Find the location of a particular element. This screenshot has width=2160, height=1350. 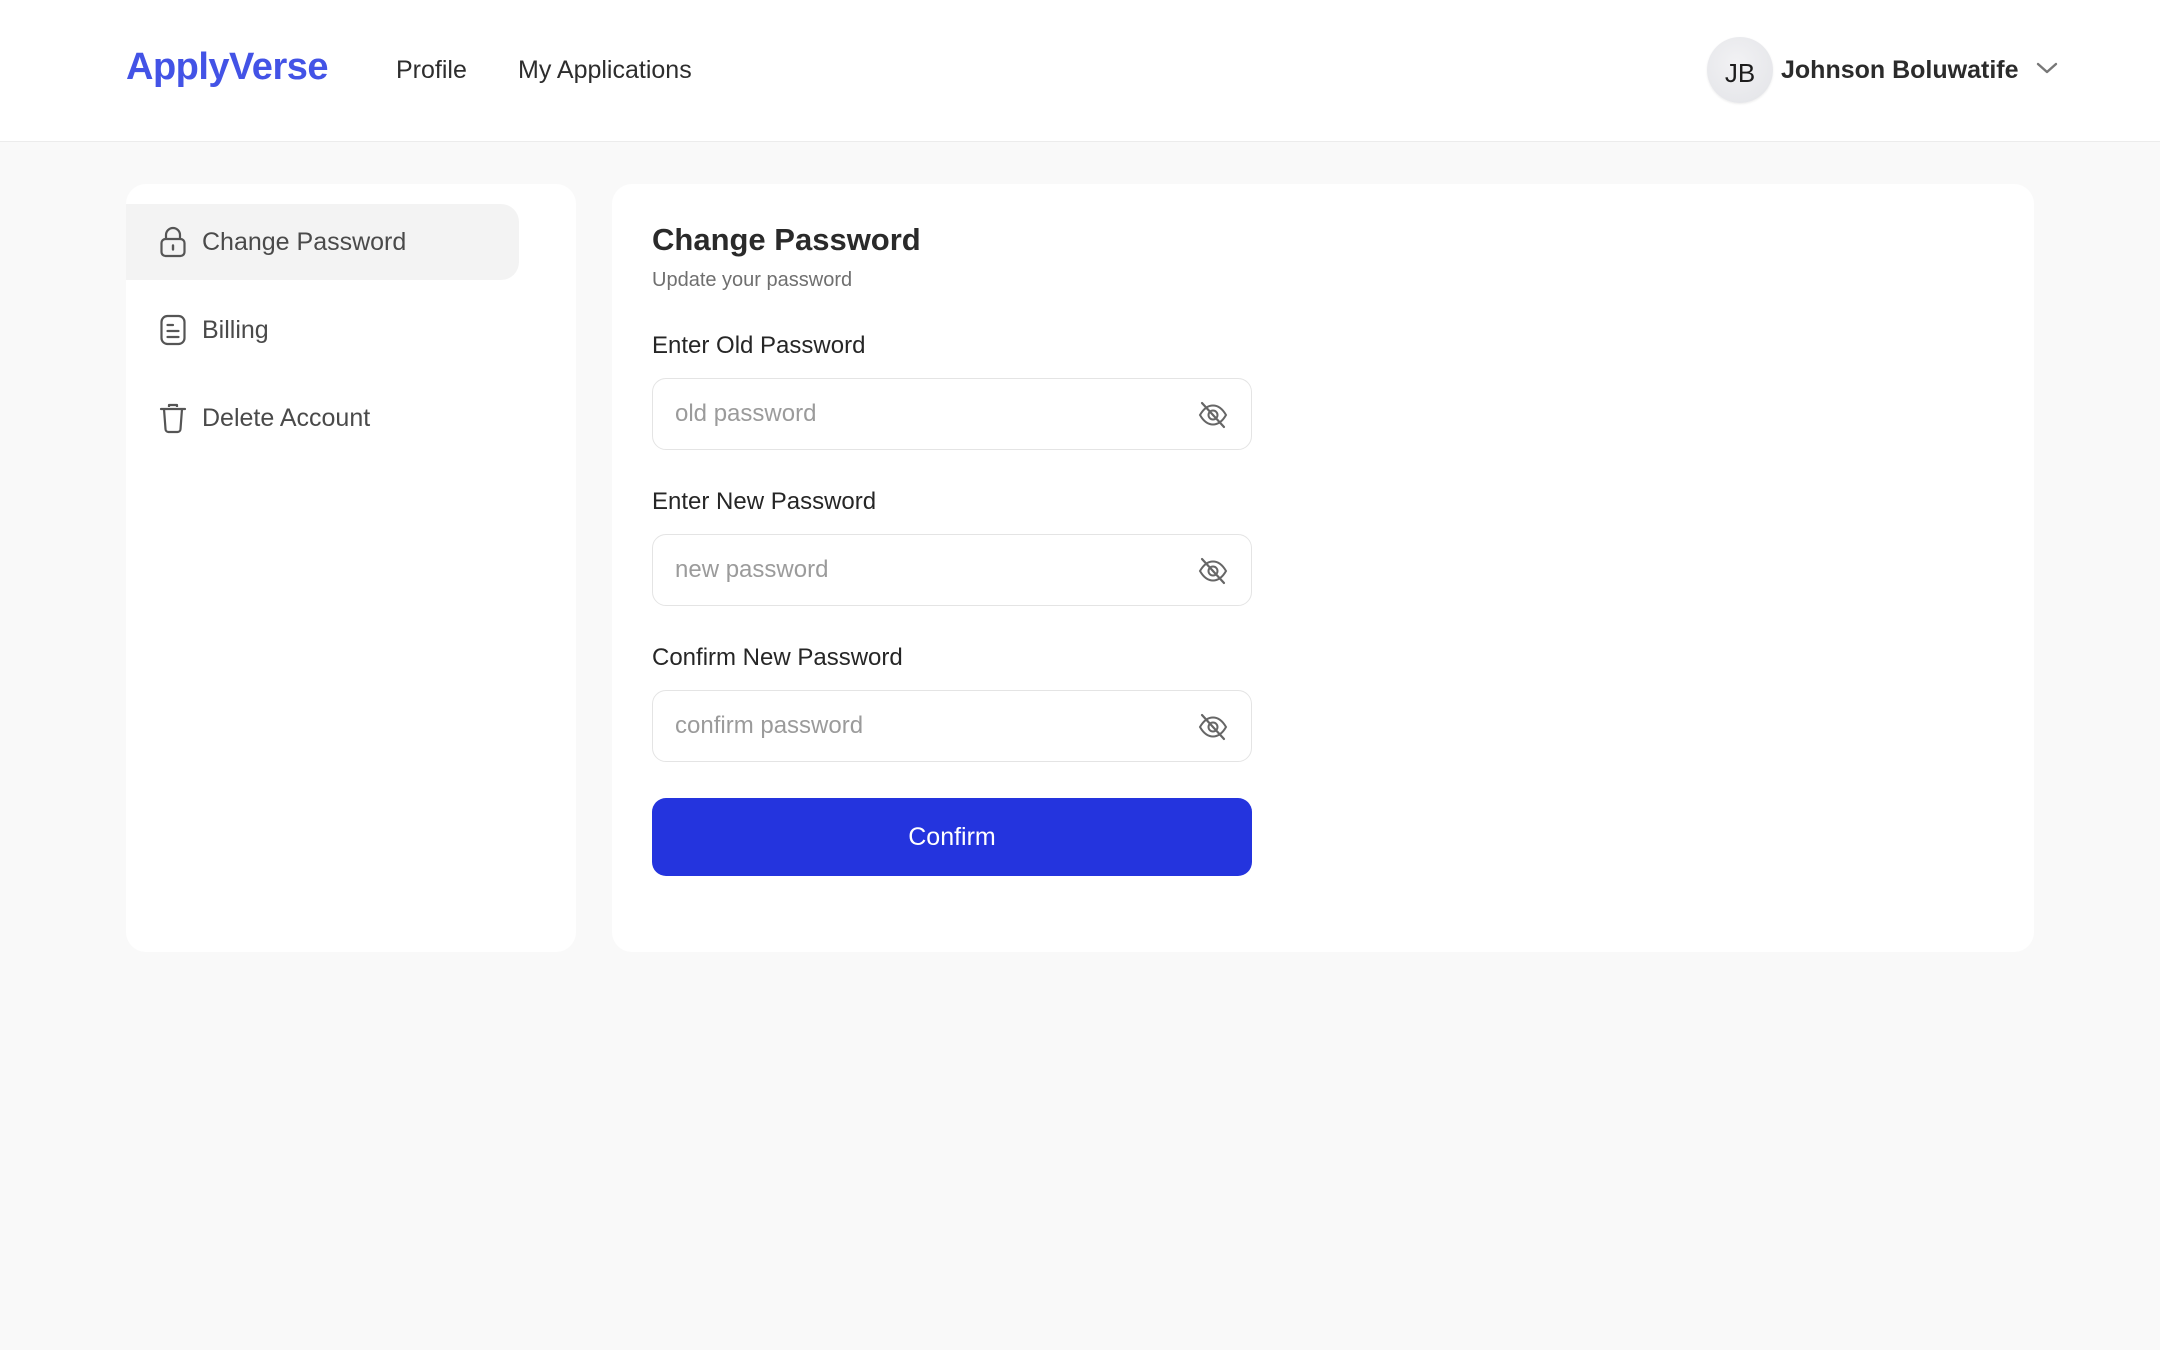

sidebar-item-change-password: Change Password is located at coordinates (322, 242).